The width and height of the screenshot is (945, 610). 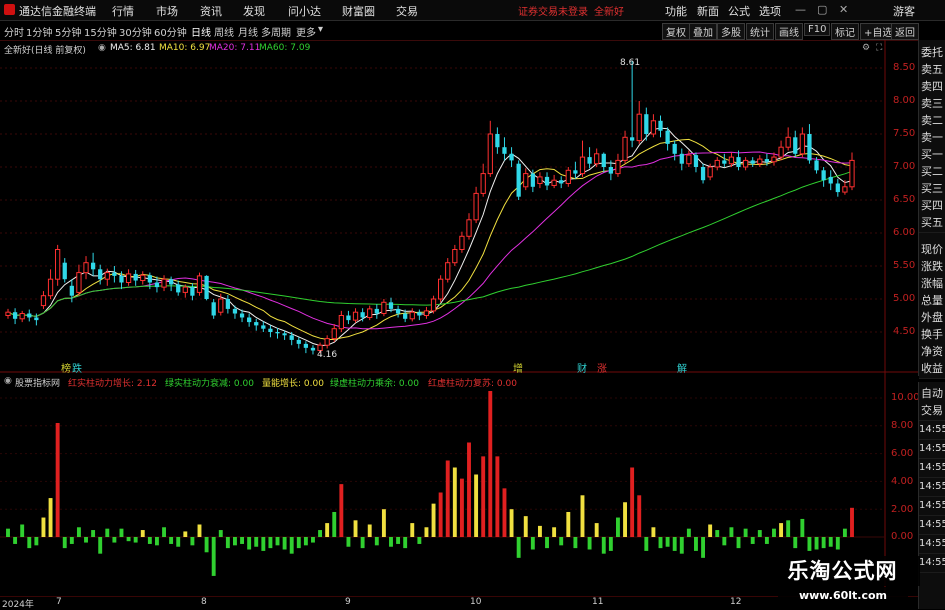 I want to click on minimize-icon: —, so click(x=800, y=9).